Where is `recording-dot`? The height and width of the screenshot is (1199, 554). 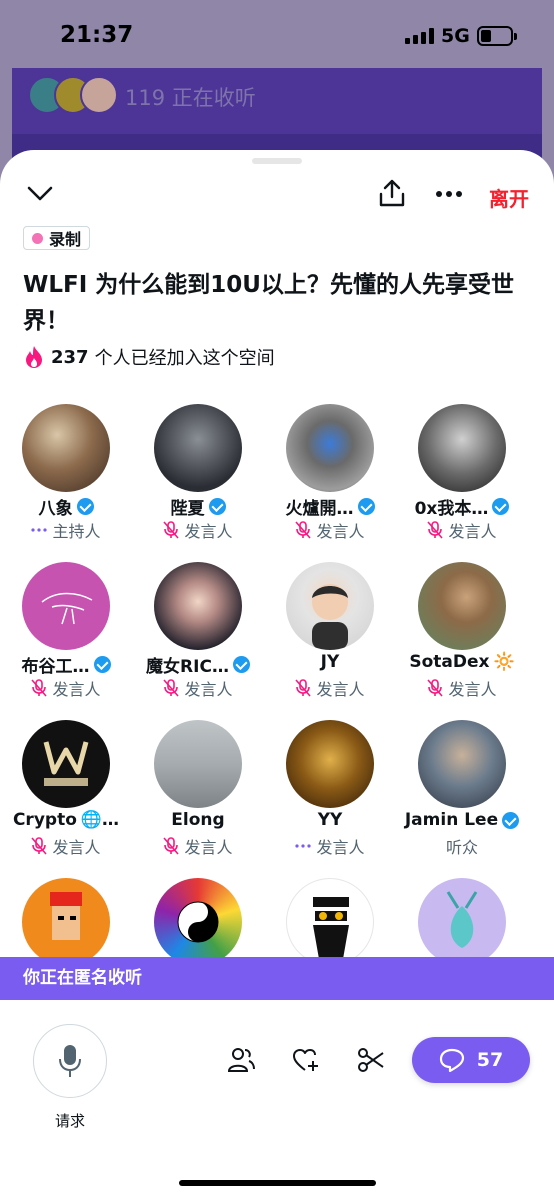
recording-dot is located at coordinates (37, 238).